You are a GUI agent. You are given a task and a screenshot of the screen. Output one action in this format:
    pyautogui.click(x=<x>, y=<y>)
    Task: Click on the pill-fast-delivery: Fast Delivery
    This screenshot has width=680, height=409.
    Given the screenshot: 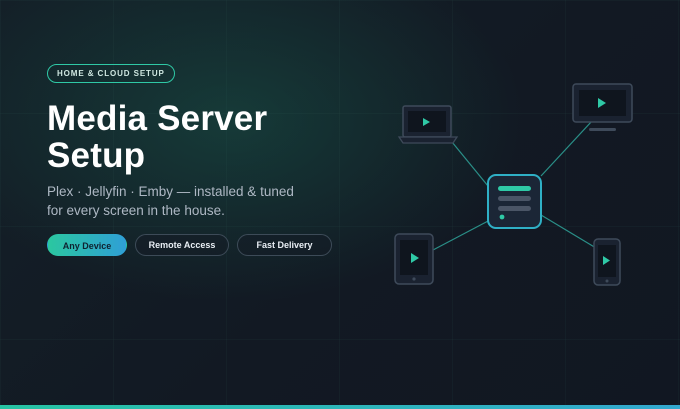 What is the action you would take?
    pyautogui.click(x=284, y=245)
    